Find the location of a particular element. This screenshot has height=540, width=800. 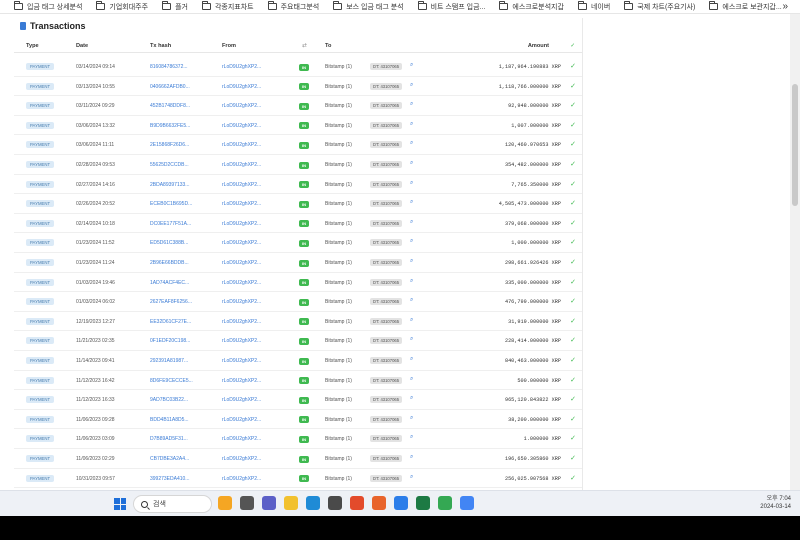

weather-icon is located at coordinates (225, 503).